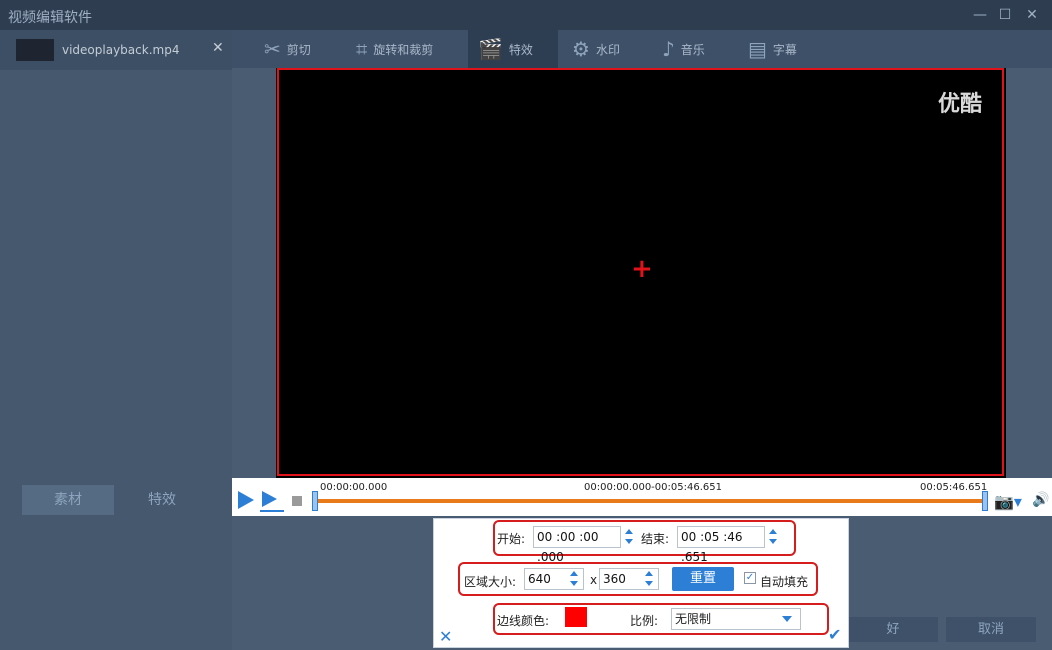 The height and width of the screenshot is (650, 1052). I want to click on playback-end-time: 00:05:46.651, so click(954, 487).